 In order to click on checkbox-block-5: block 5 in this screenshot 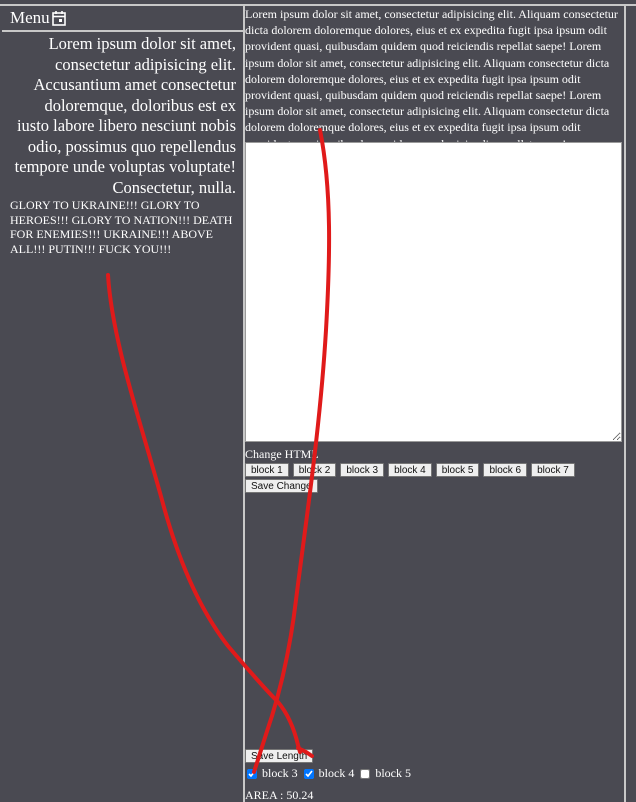, I will do `click(385, 773)`.